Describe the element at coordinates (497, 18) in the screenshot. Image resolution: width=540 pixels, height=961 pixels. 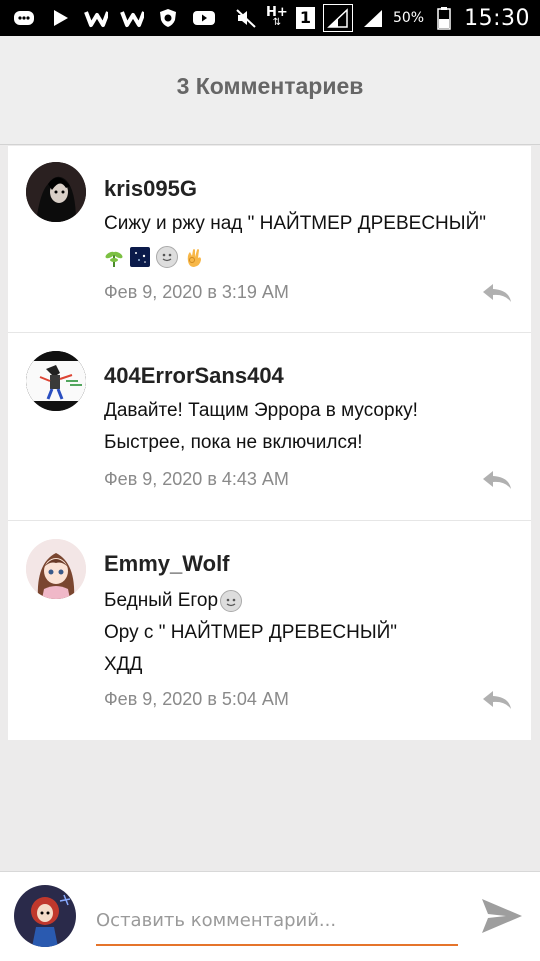
I see `clock: 15:30` at that location.